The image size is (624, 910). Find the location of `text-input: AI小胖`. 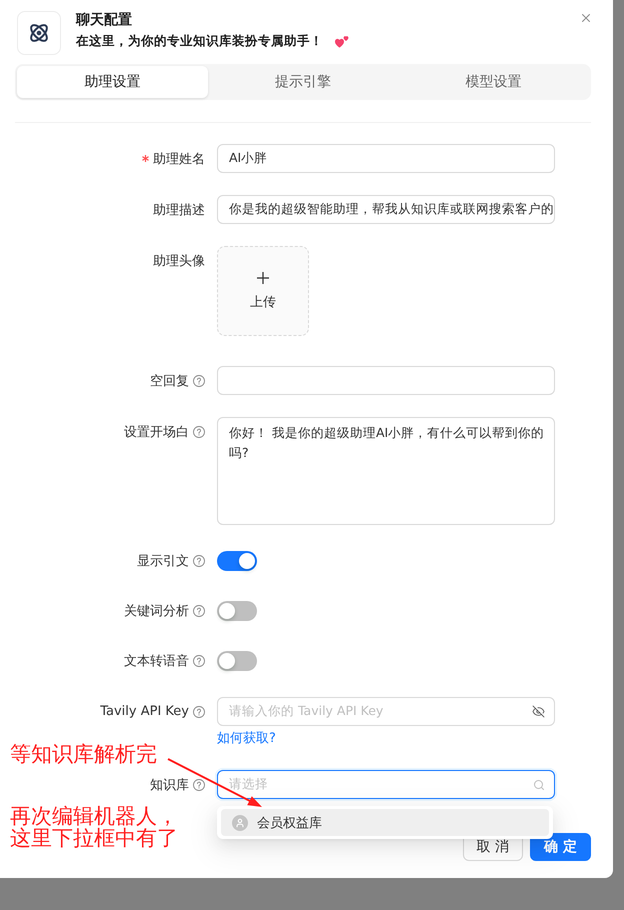

text-input: AI小胖 is located at coordinates (386, 158).